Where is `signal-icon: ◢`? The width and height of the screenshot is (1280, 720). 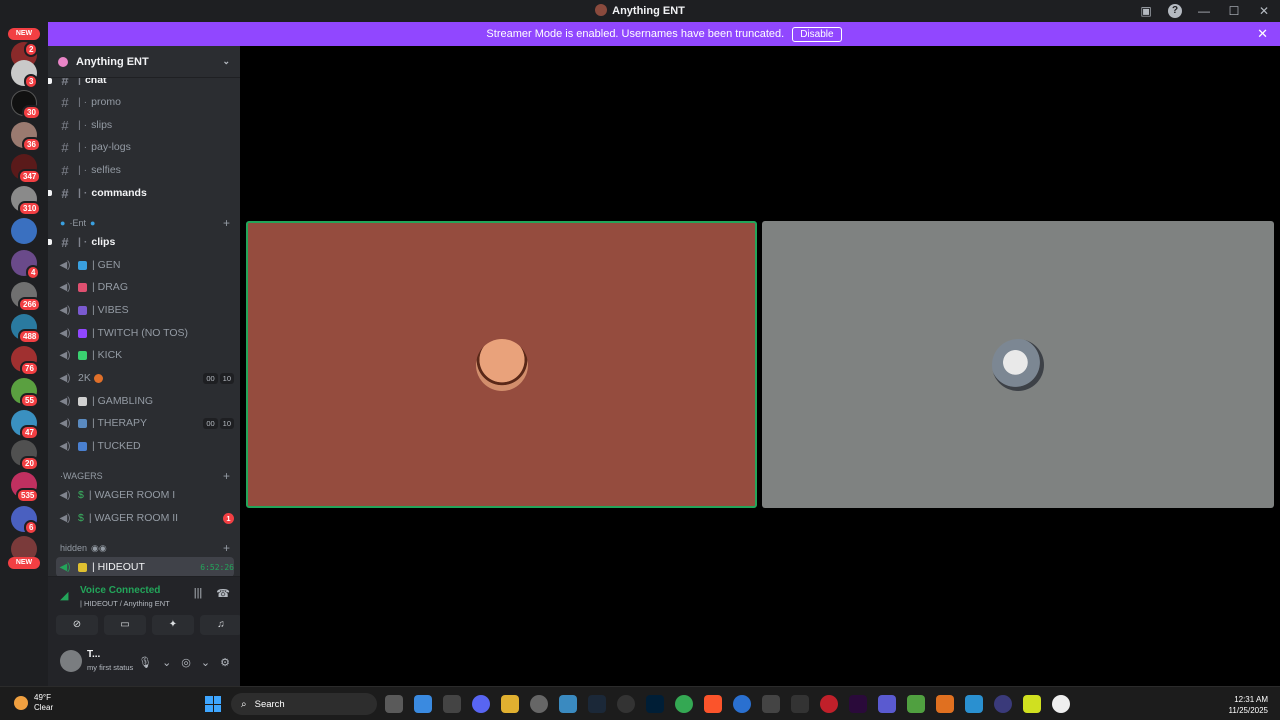
signal-icon: ◢ is located at coordinates (64, 595).